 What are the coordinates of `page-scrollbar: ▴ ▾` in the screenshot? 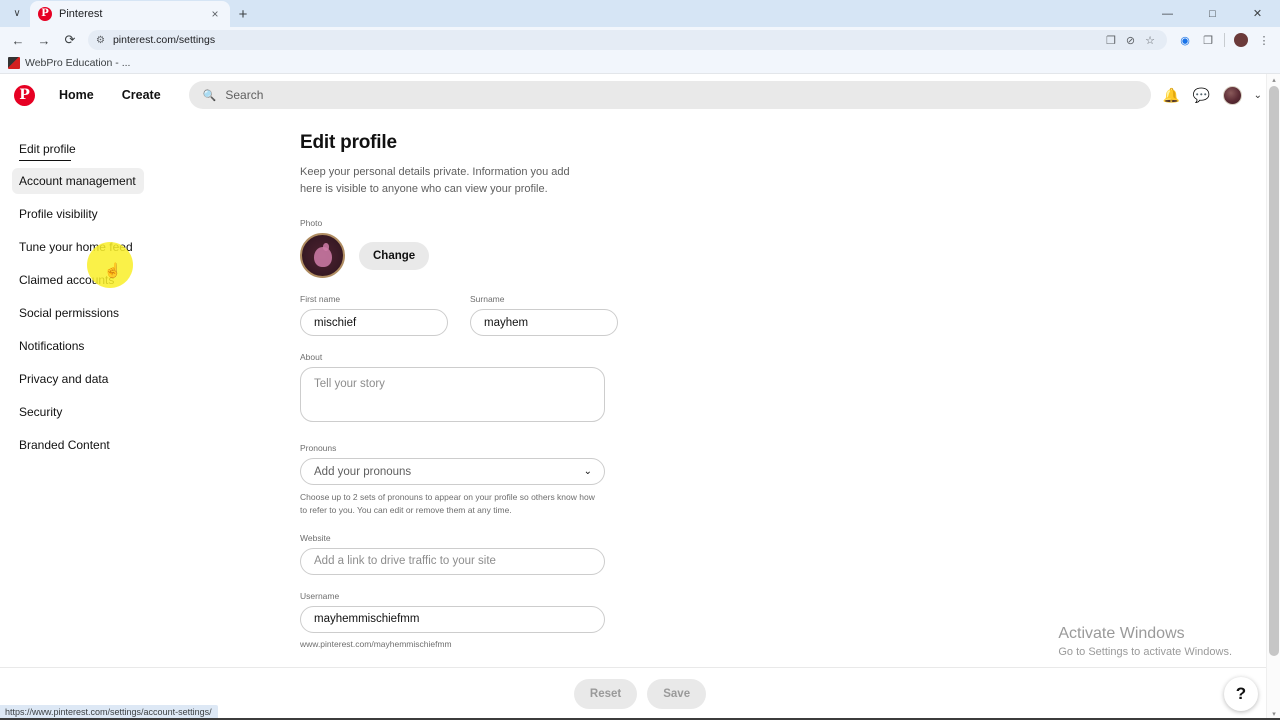 It's located at (1273, 397).